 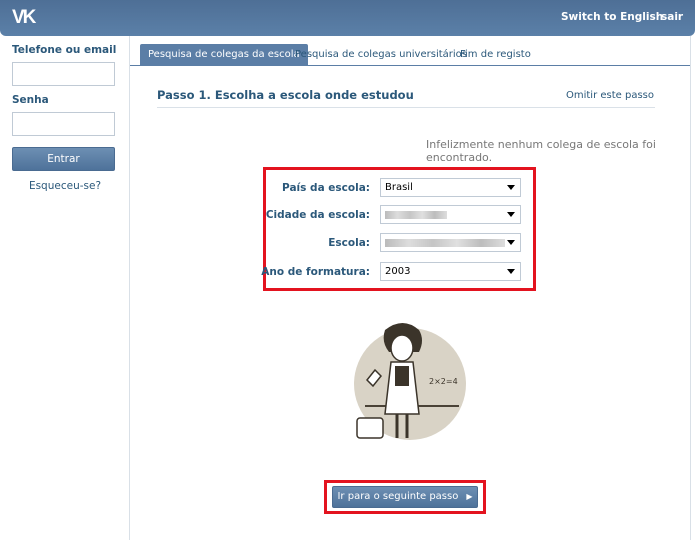 What do you see at coordinates (64, 50) in the screenshot?
I see `phone-label: Telefone ou email` at bounding box center [64, 50].